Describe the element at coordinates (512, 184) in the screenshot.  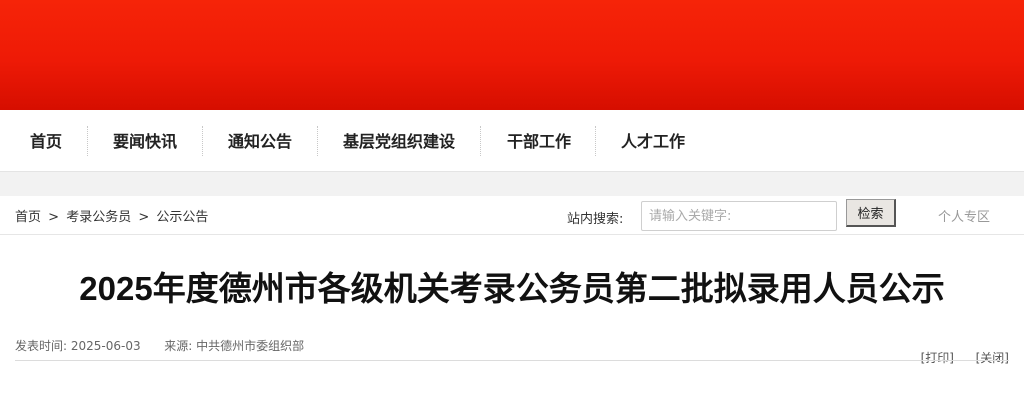
I see `separator-strip` at that location.